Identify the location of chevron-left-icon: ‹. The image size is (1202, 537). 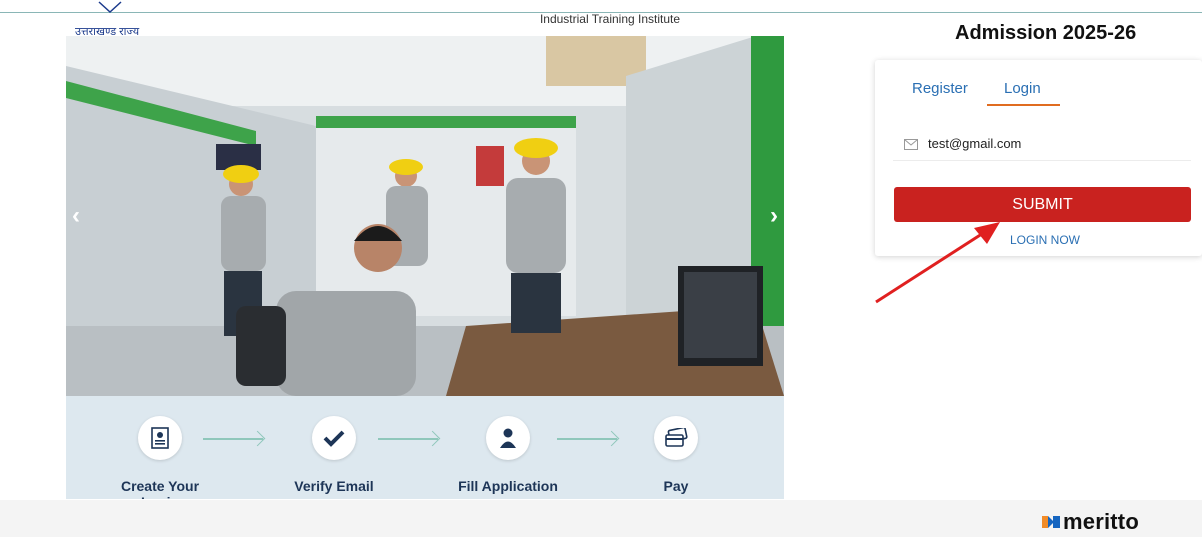
(76, 215).